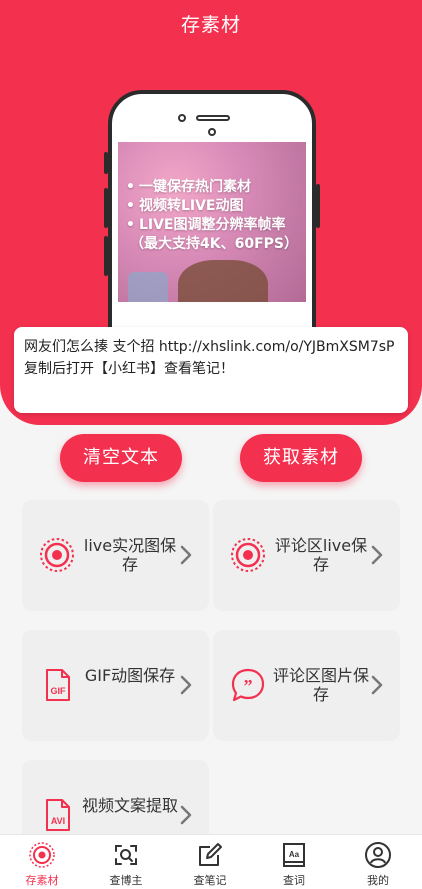 The height and width of the screenshot is (889, 422). I want to click on card-label: live实况图保存, so click(130, 555).